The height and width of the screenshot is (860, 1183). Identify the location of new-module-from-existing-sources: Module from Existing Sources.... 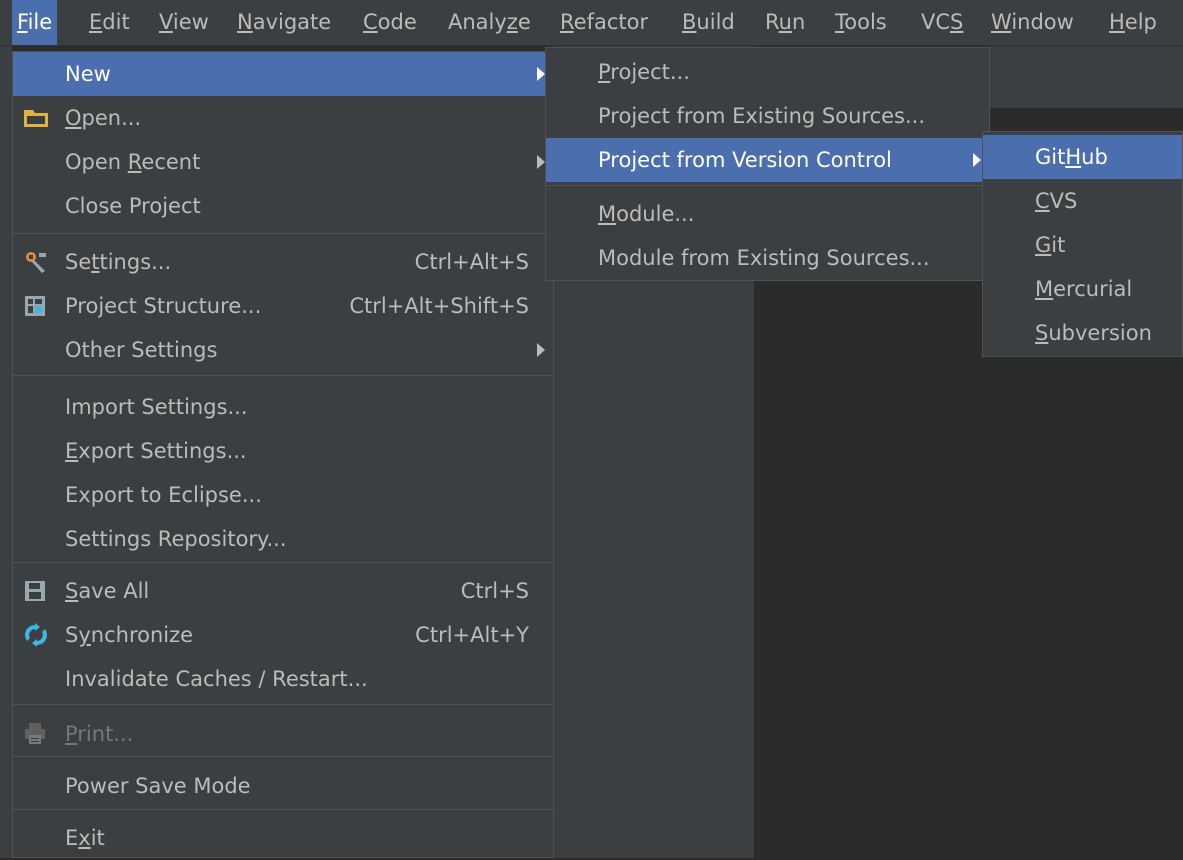
(767, 258).